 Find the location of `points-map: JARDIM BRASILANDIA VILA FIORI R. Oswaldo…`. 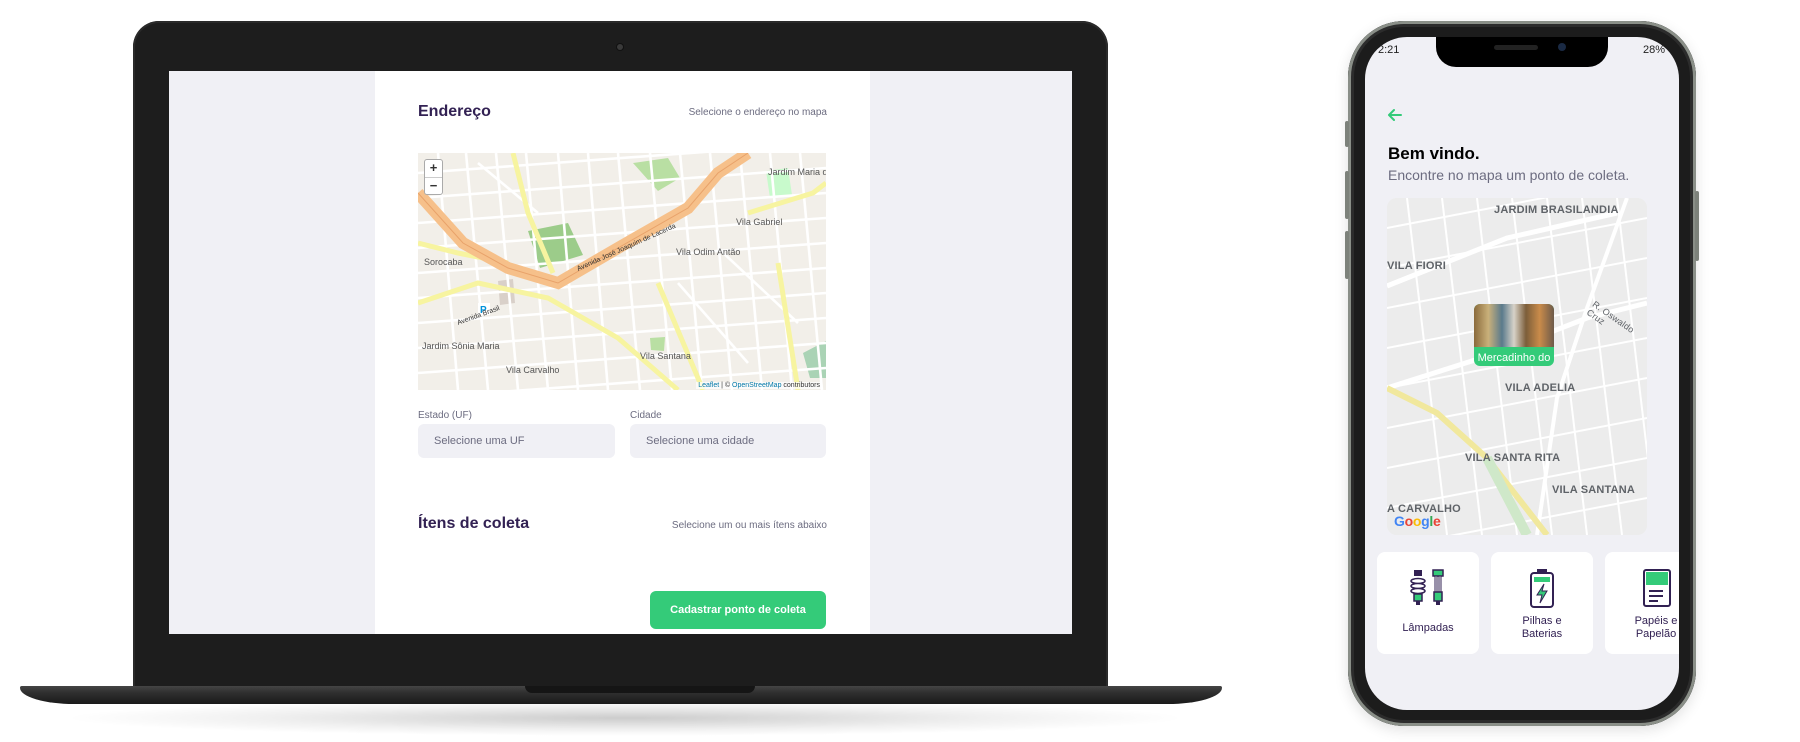

points-map: JARDIM BRASILANDIA VILA FIORI R. Oswaldo… is located at coordinates (1517, 366).